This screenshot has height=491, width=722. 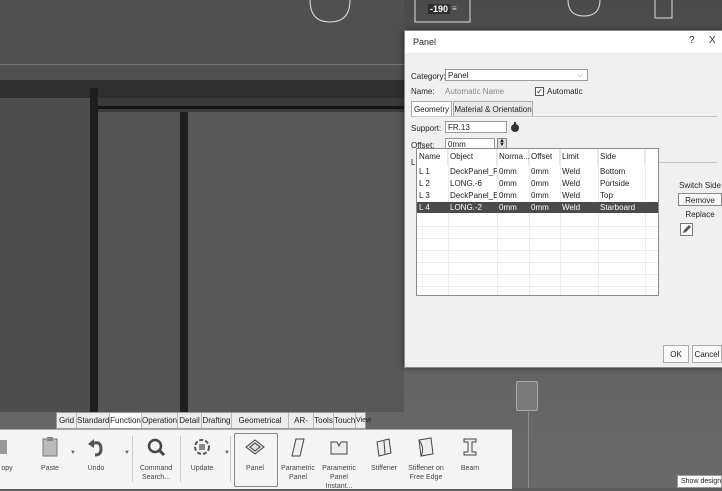 What do you see at coordinates (676, 354) in the screenshot?
I see `ok-button: OK` at bounding box center [676, 354].